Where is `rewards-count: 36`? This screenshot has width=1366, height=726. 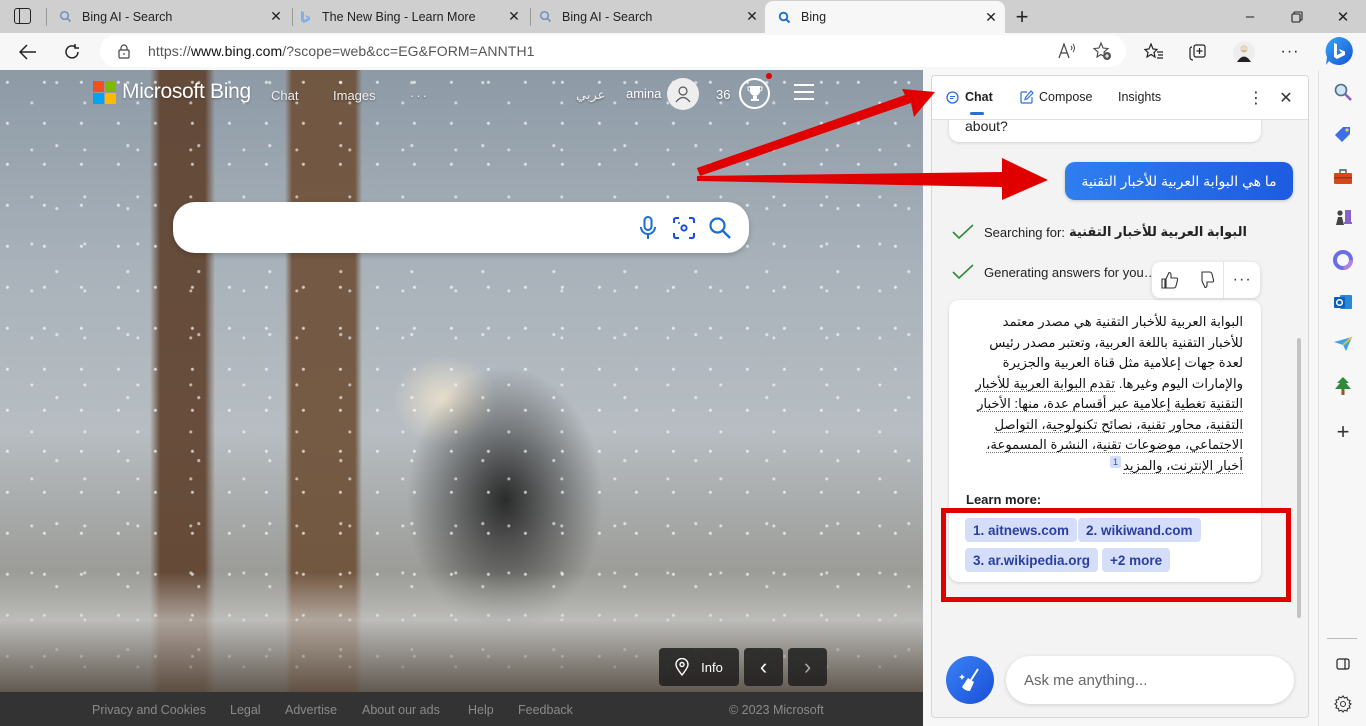 rewards-count: 36 is located at coordinates (723, 94).